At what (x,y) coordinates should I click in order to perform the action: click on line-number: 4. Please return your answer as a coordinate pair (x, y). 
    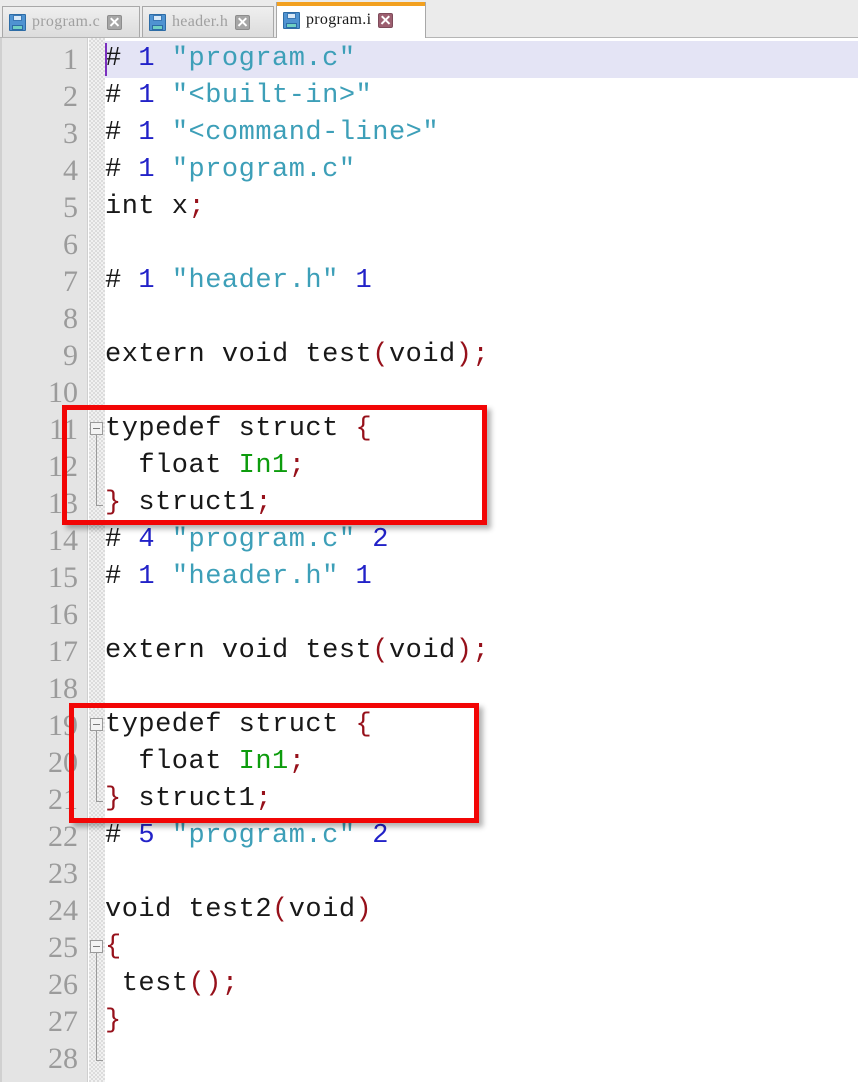
    Looking at the image, I should click on (70, 170).